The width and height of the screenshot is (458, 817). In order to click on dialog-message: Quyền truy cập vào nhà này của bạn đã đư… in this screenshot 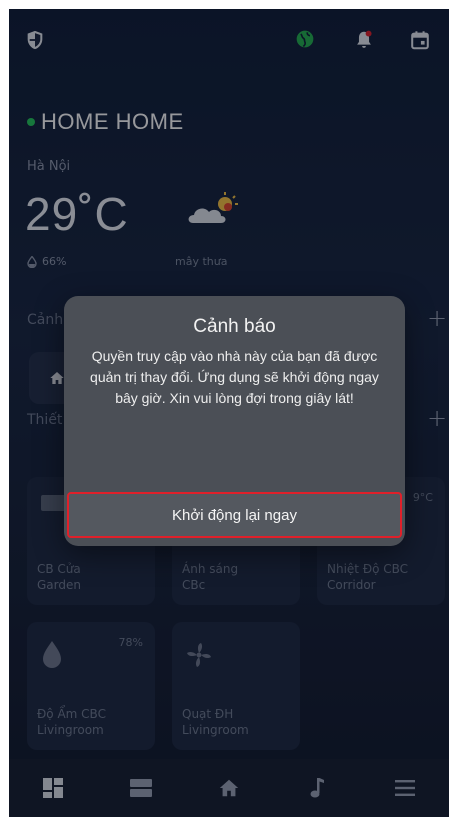, I will do `click(234, 377)`.